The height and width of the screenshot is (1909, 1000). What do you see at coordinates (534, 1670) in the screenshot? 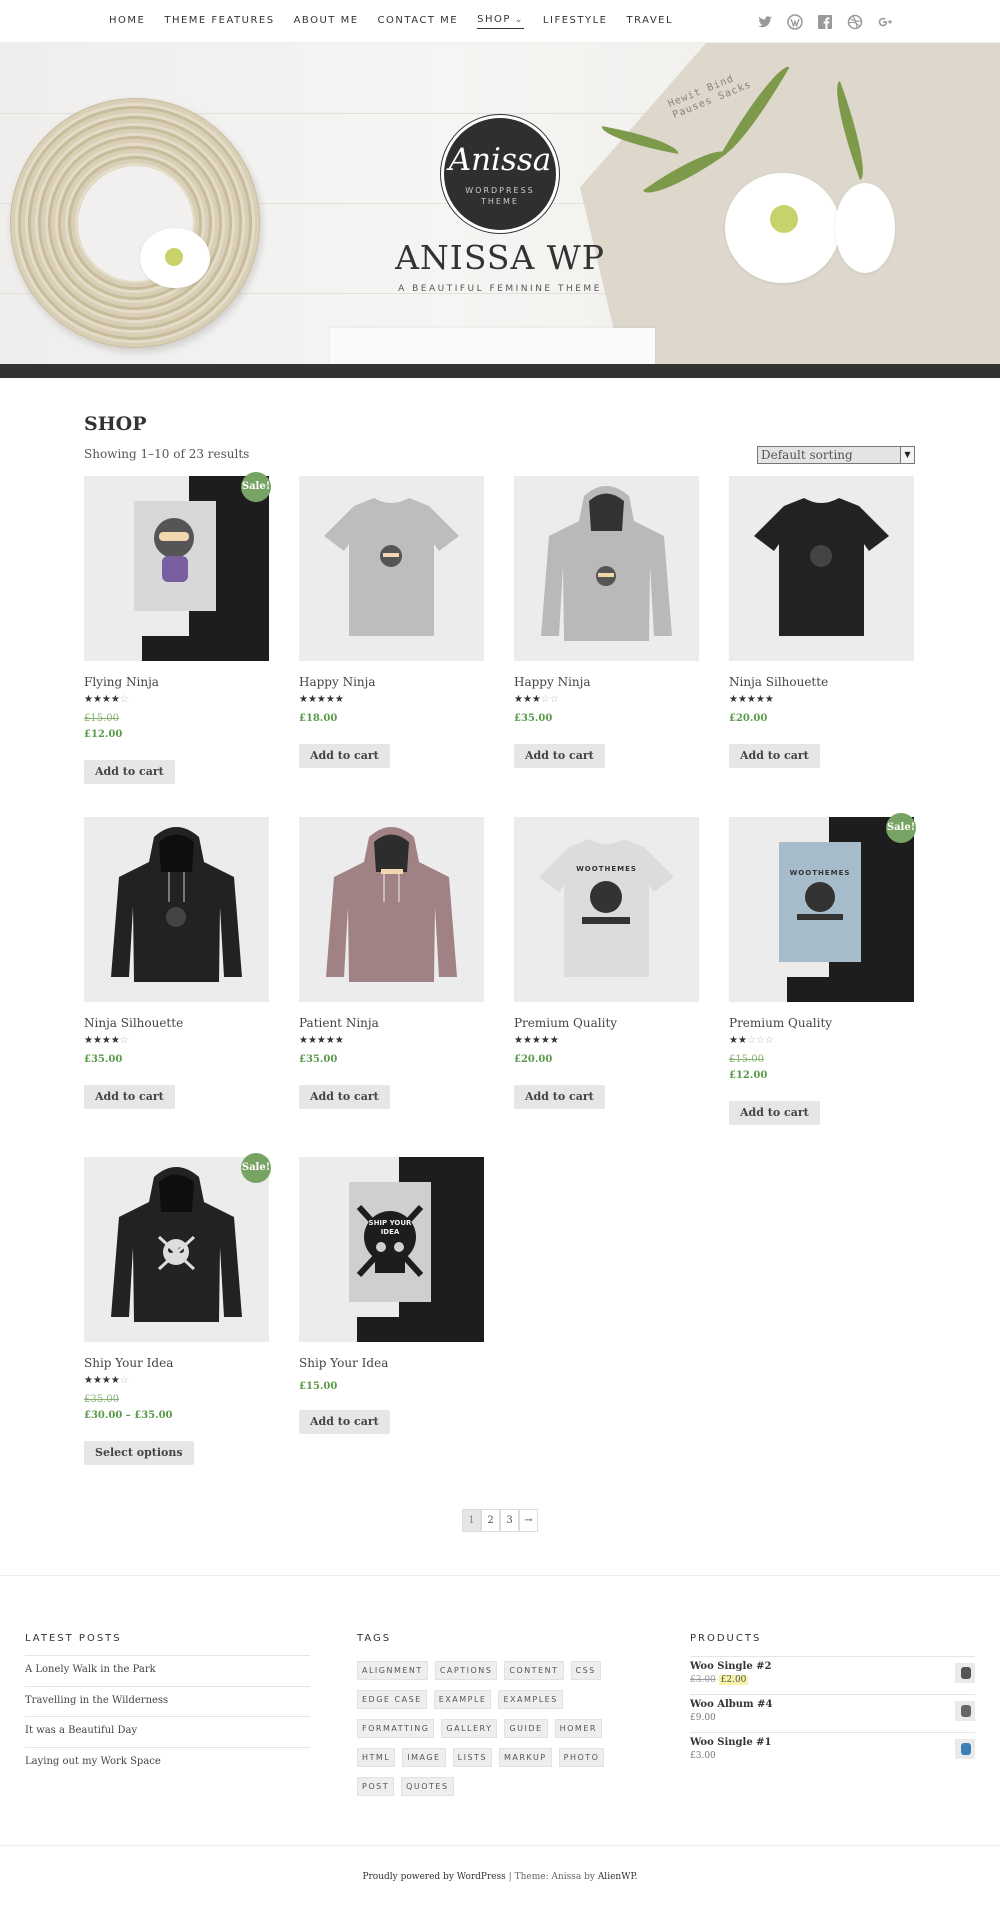
I see `tag-link: CONTENT` at bounding box center [534, 1670].